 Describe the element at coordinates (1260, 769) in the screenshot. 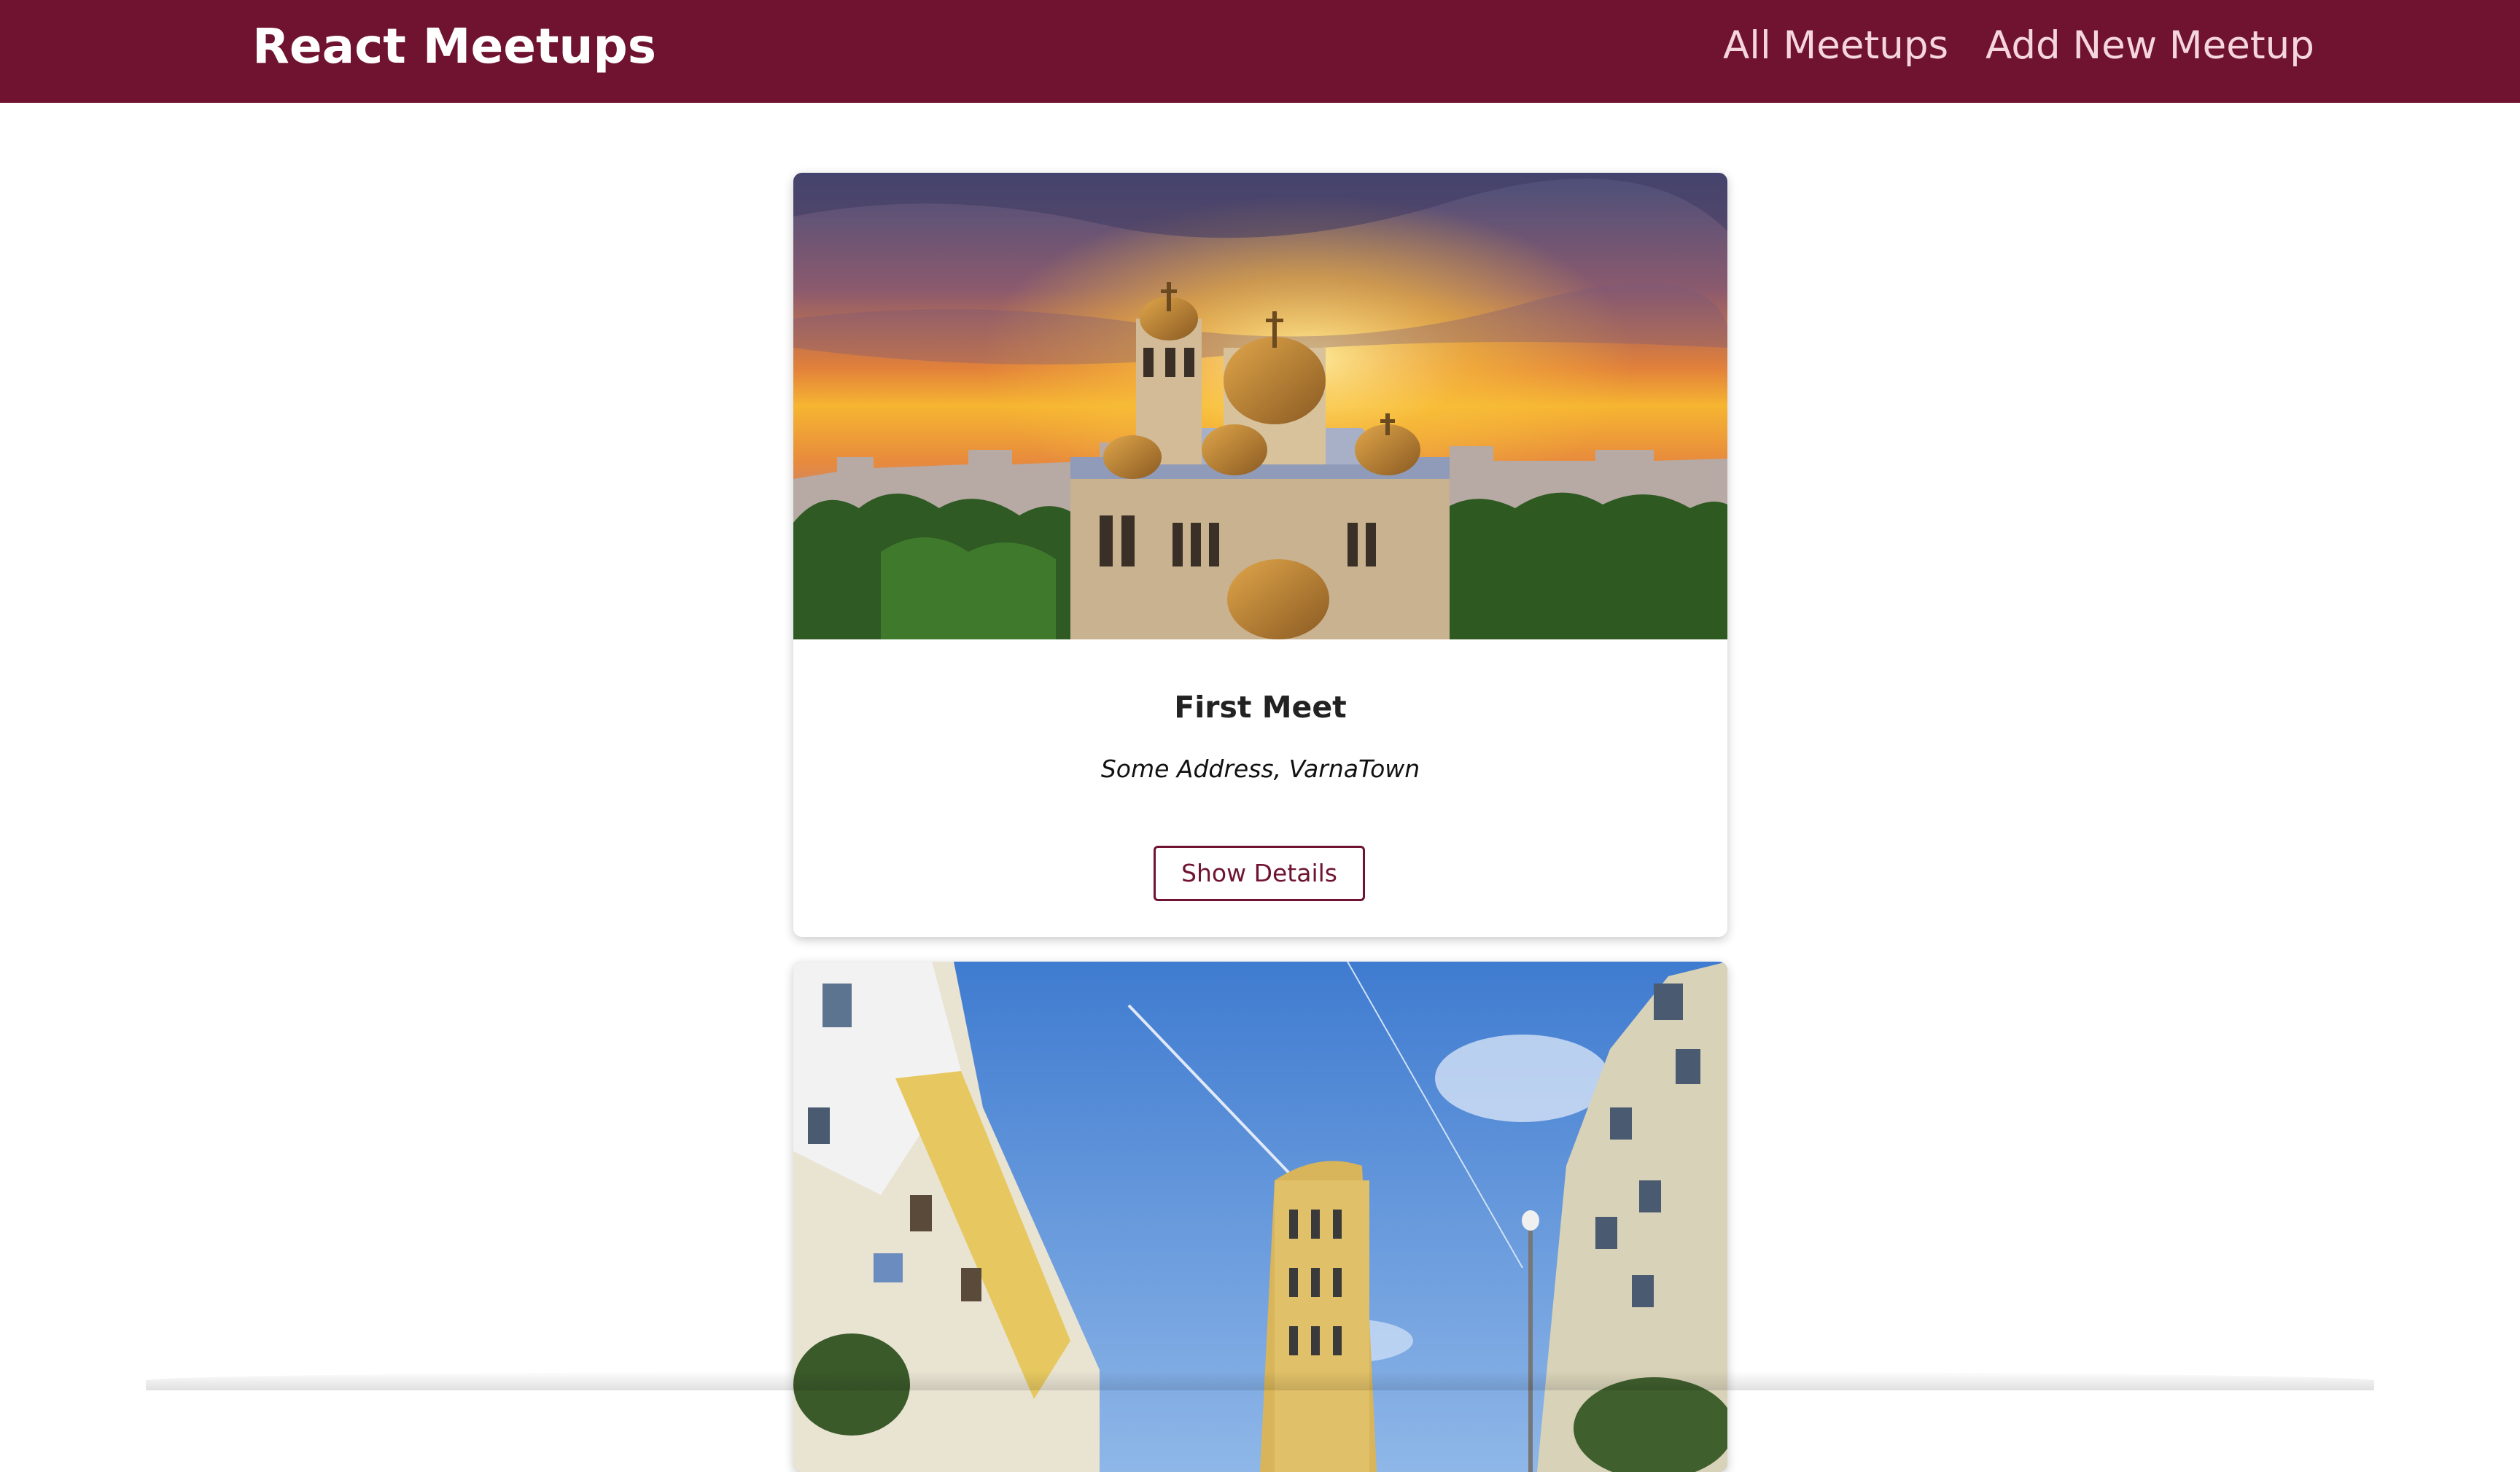

I see `meetup-address: Some Address, VarnaTown` at that location.